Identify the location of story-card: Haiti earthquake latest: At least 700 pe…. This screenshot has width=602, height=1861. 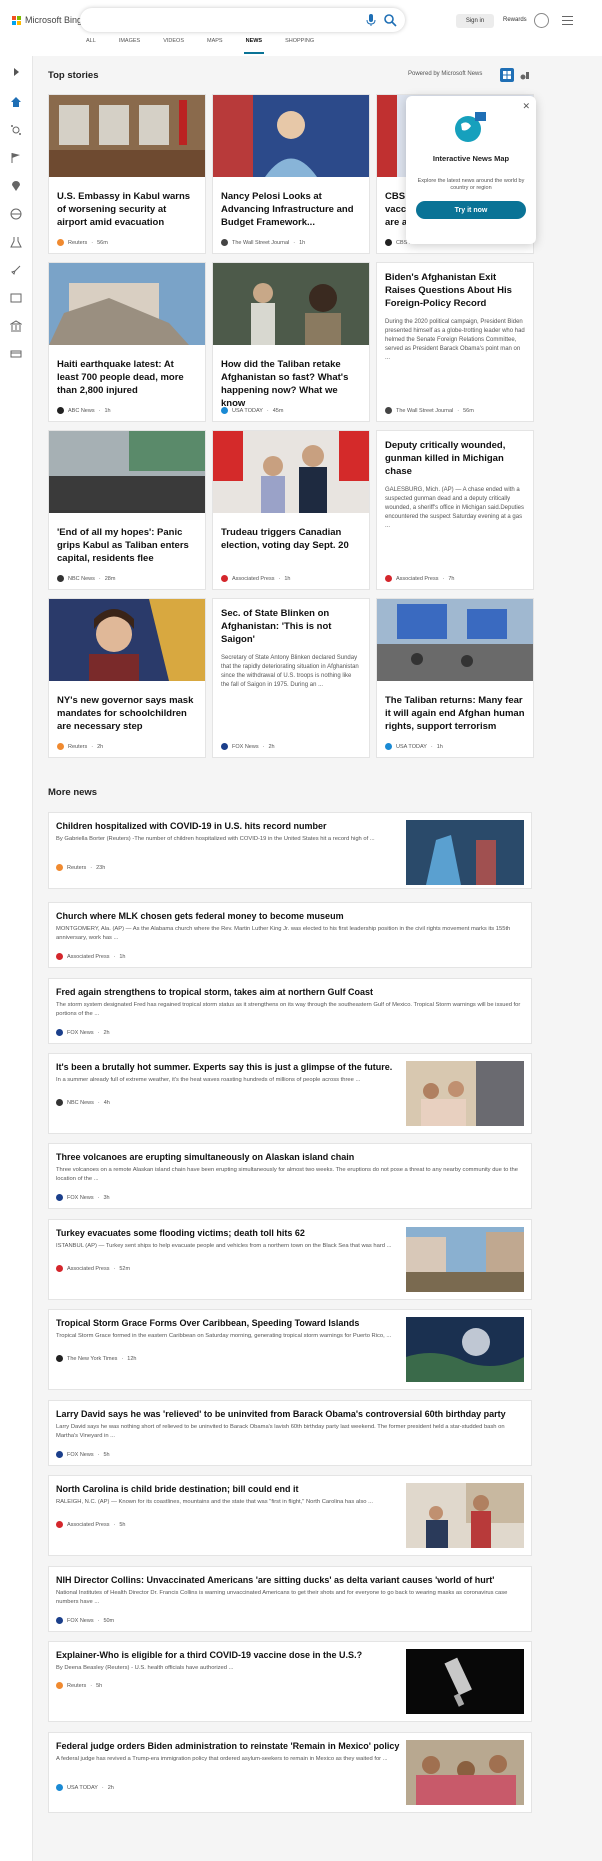
(127, 342).